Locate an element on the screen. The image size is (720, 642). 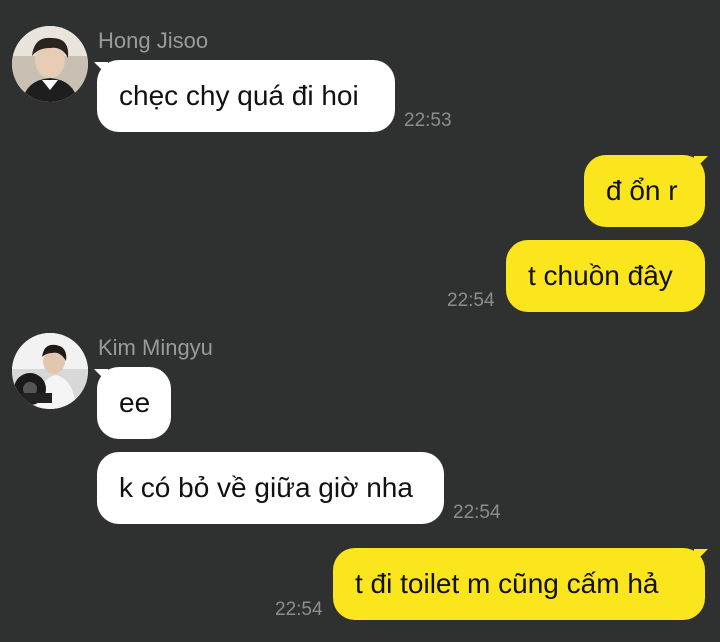
message-bubble-incoming: chẹc chy quá đi hoi is located at coordinates (246, 96).